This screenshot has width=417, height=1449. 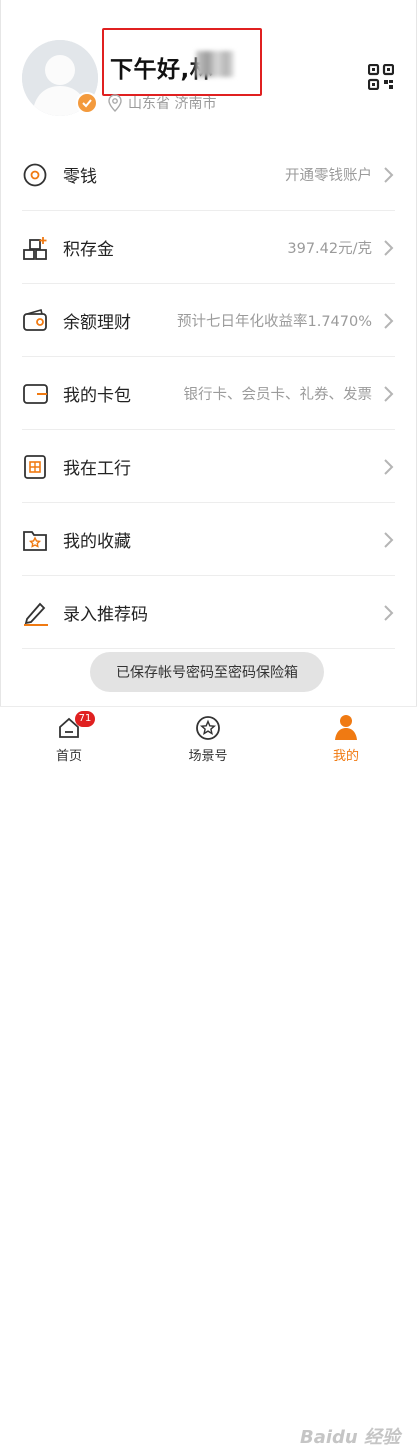 What do you see at coordinates (208, 539) in the screenshot?
I see `menu-item-favorites: 我的收藏` at bounding box center [208, 539].